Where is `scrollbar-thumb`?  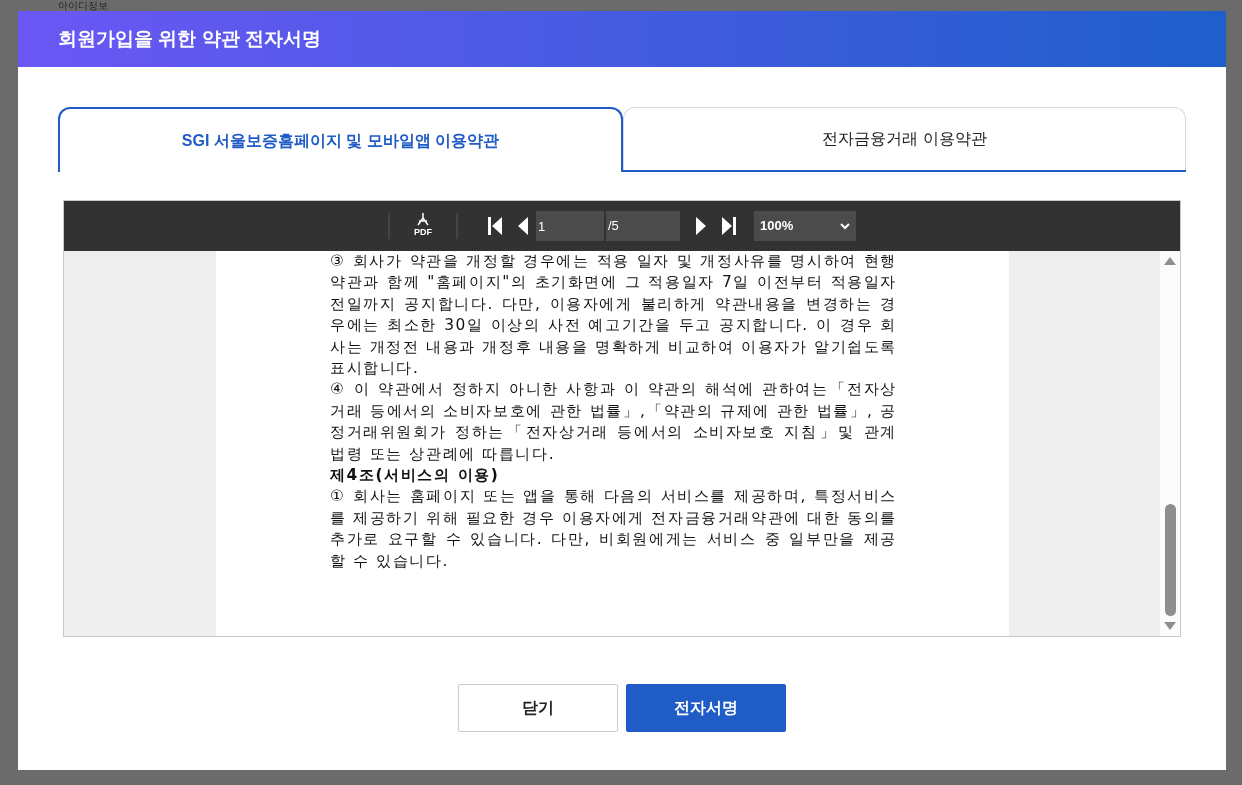 scrollbar-thumb is located at coordinates (1170, 560).